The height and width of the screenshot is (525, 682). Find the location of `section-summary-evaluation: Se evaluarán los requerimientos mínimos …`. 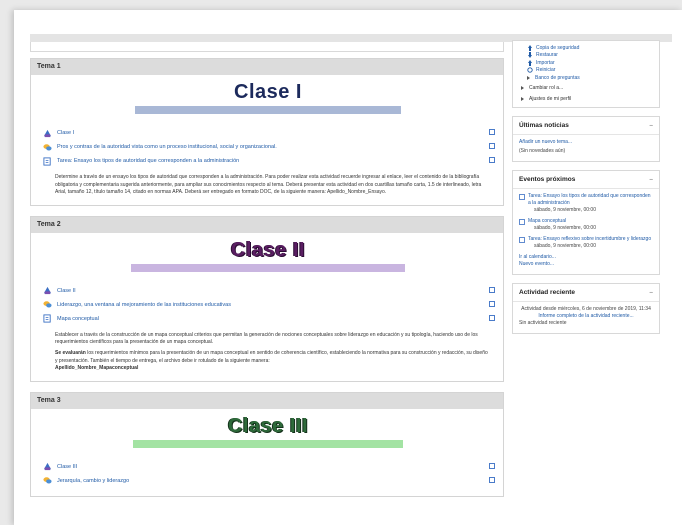

section-summary-evaluation: Se evaluarán los requerimientos mínimos … is located at coordinates (268, 357).